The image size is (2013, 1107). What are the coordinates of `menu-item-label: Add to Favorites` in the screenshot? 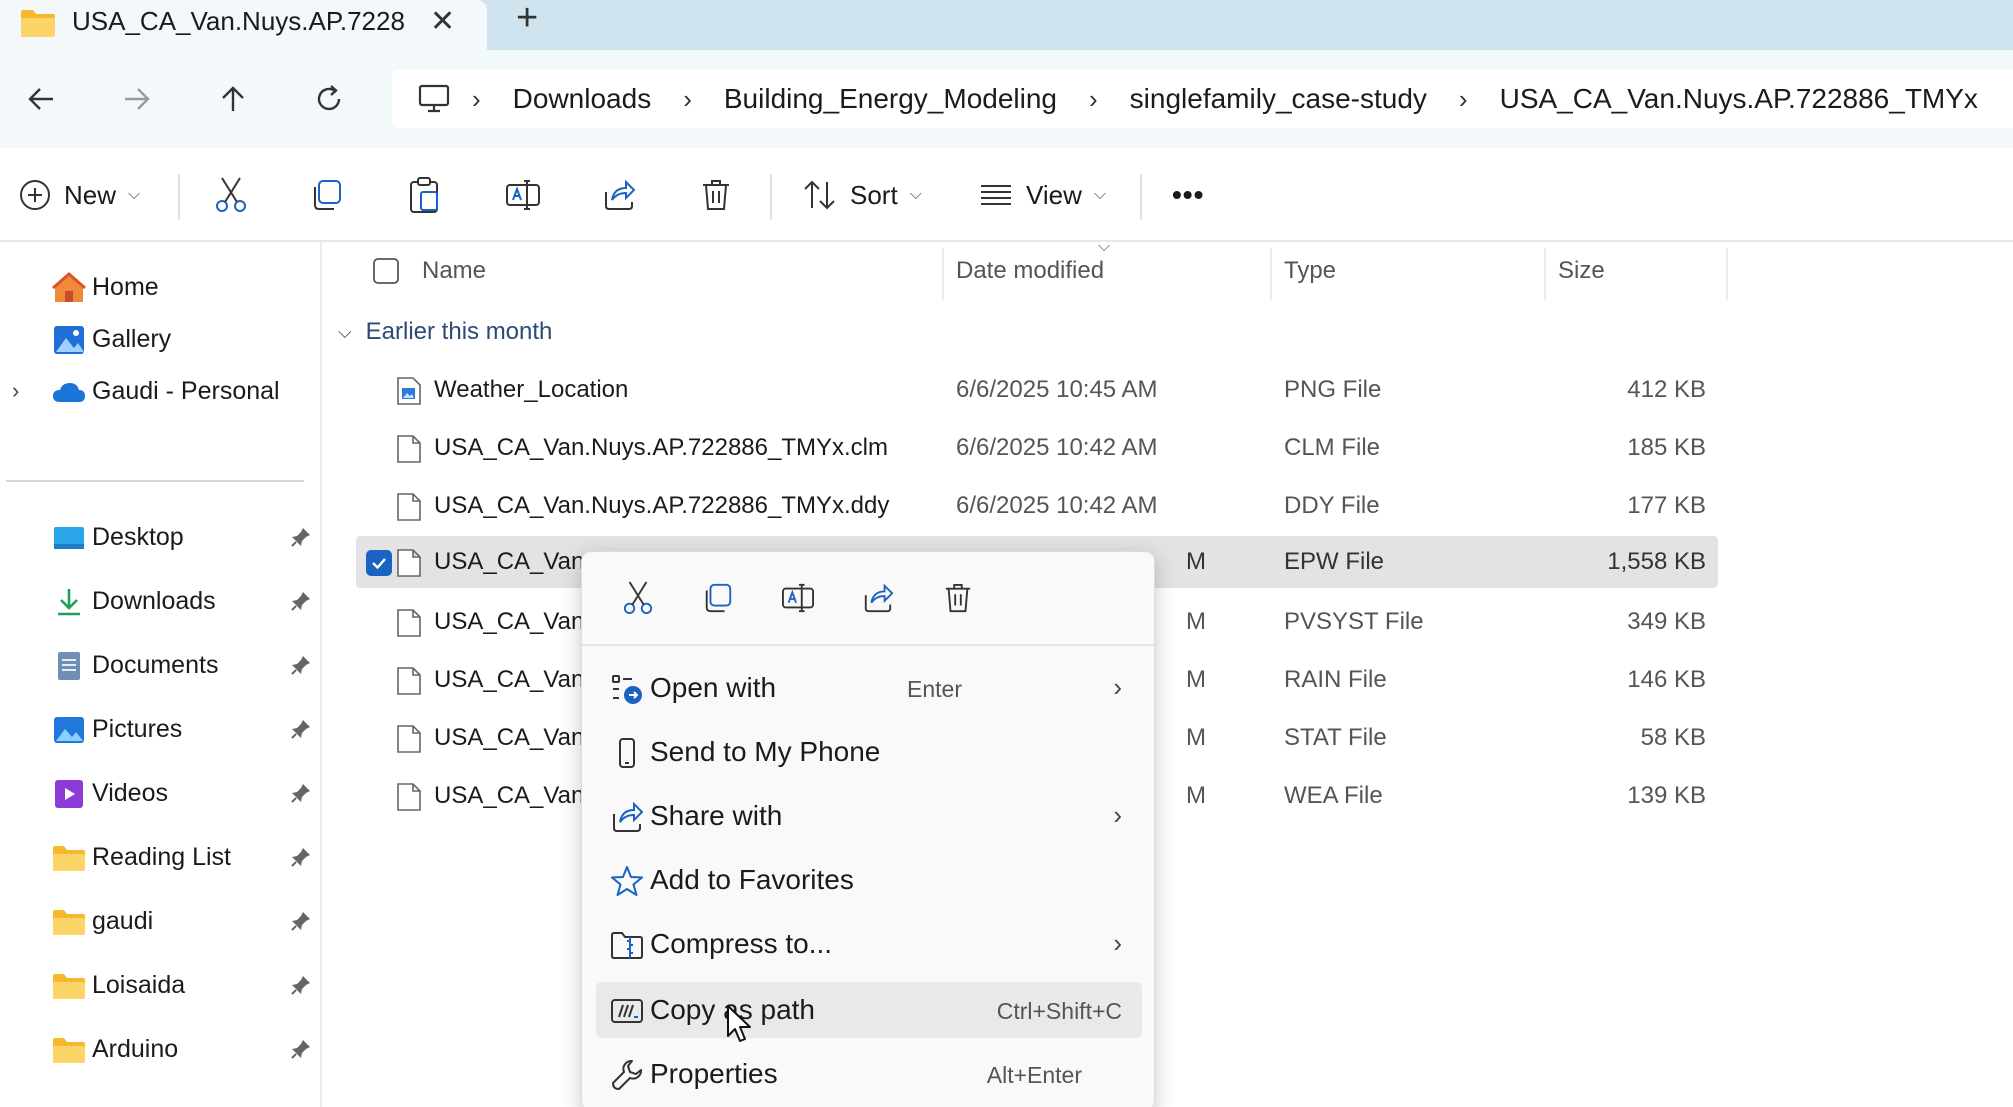 It's located at (752, 879).